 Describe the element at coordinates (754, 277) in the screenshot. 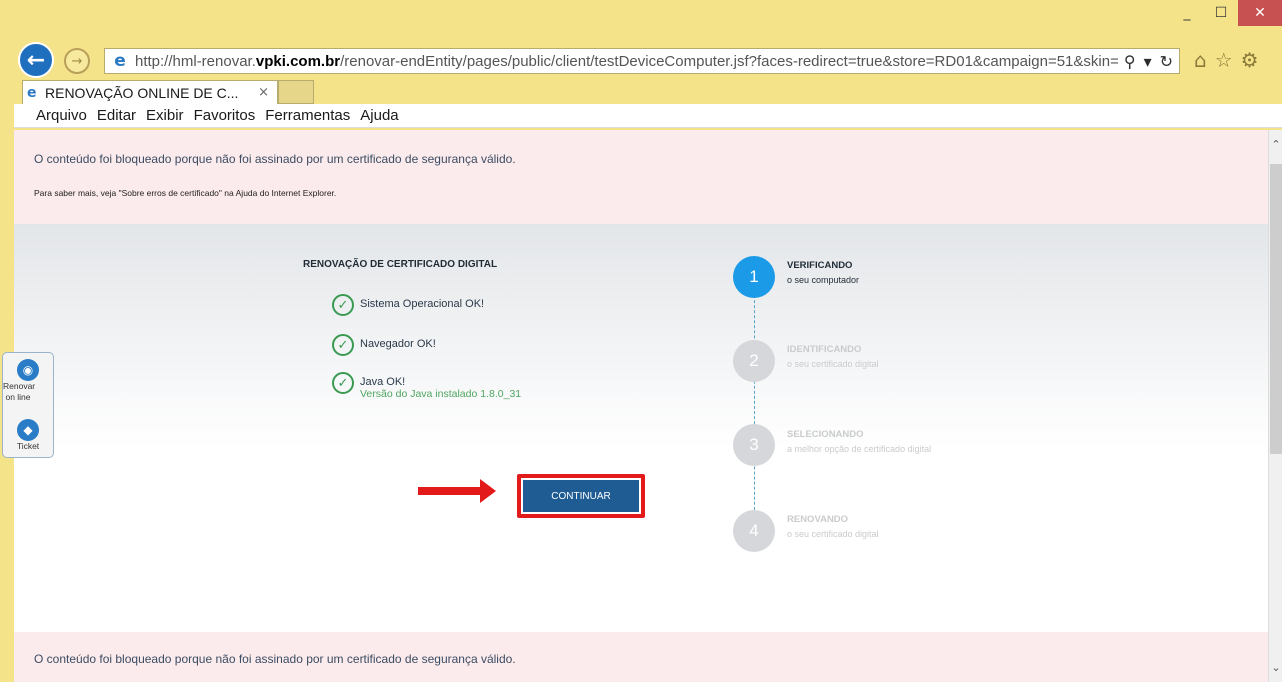

I see `step-1-circle: 1` at that location.